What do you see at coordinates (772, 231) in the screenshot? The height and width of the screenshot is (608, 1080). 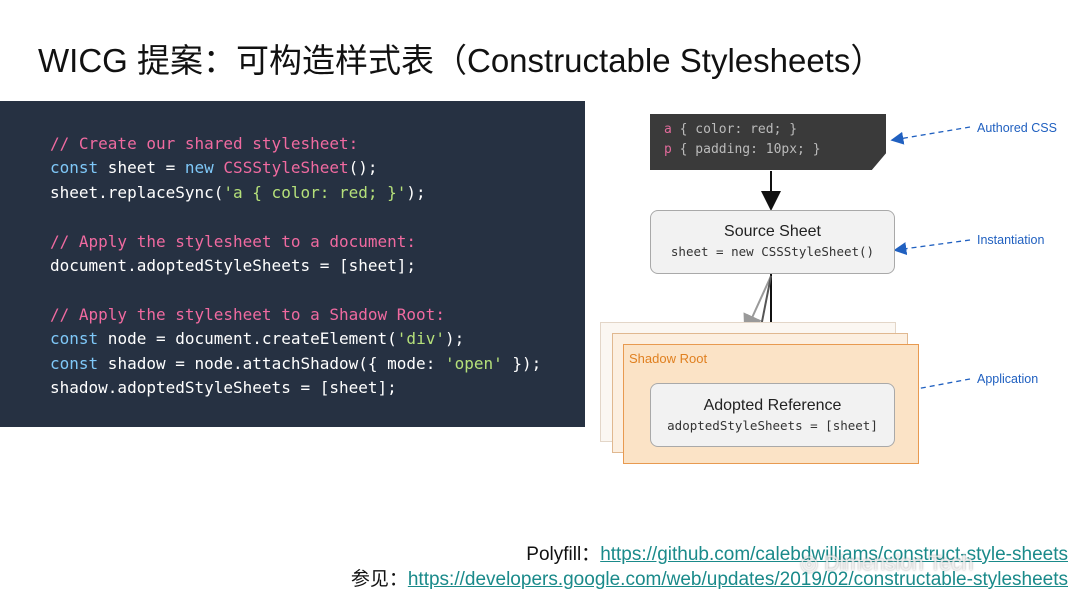 I see `source-sheet-title: Source Sheet` at bounding box center [772, 231].